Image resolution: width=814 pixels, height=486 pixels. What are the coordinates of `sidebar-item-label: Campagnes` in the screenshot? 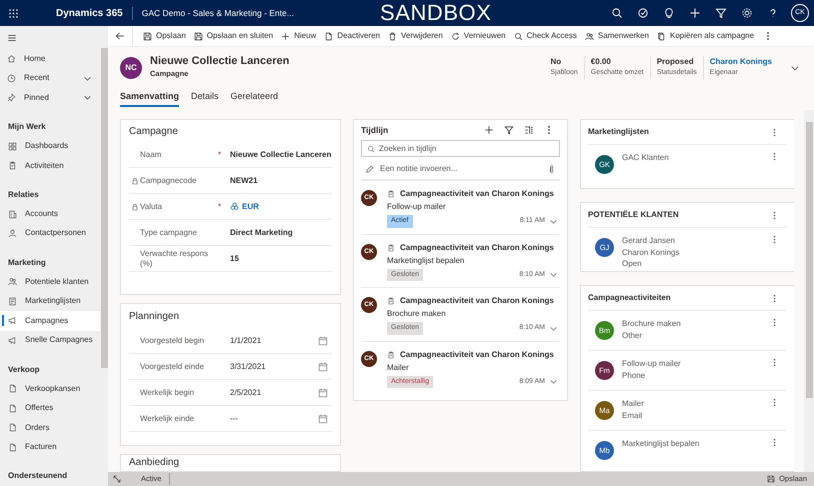 It's located at (46, 320).